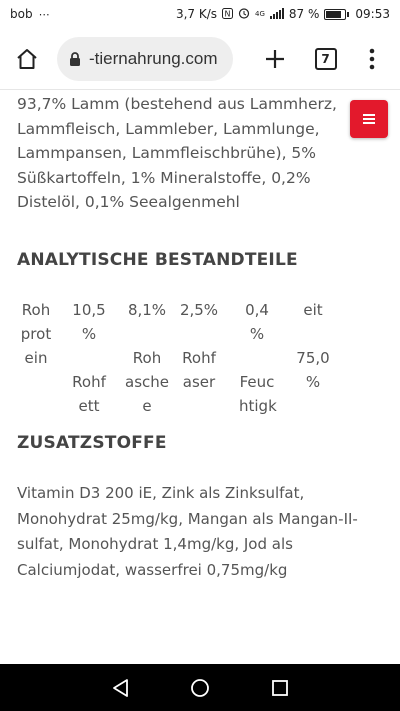  I want to click on svg-text: N, so click(228, 13).